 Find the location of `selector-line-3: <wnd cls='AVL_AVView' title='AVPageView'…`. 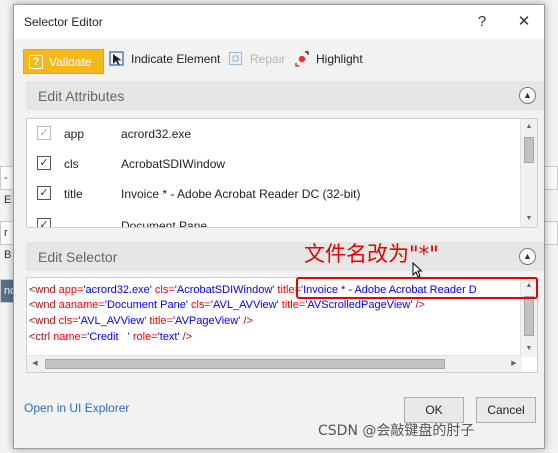

selector-line-3: <wnd cls='AVL_AVView' title='AVPageView'… is located at coordinates (141, 321).